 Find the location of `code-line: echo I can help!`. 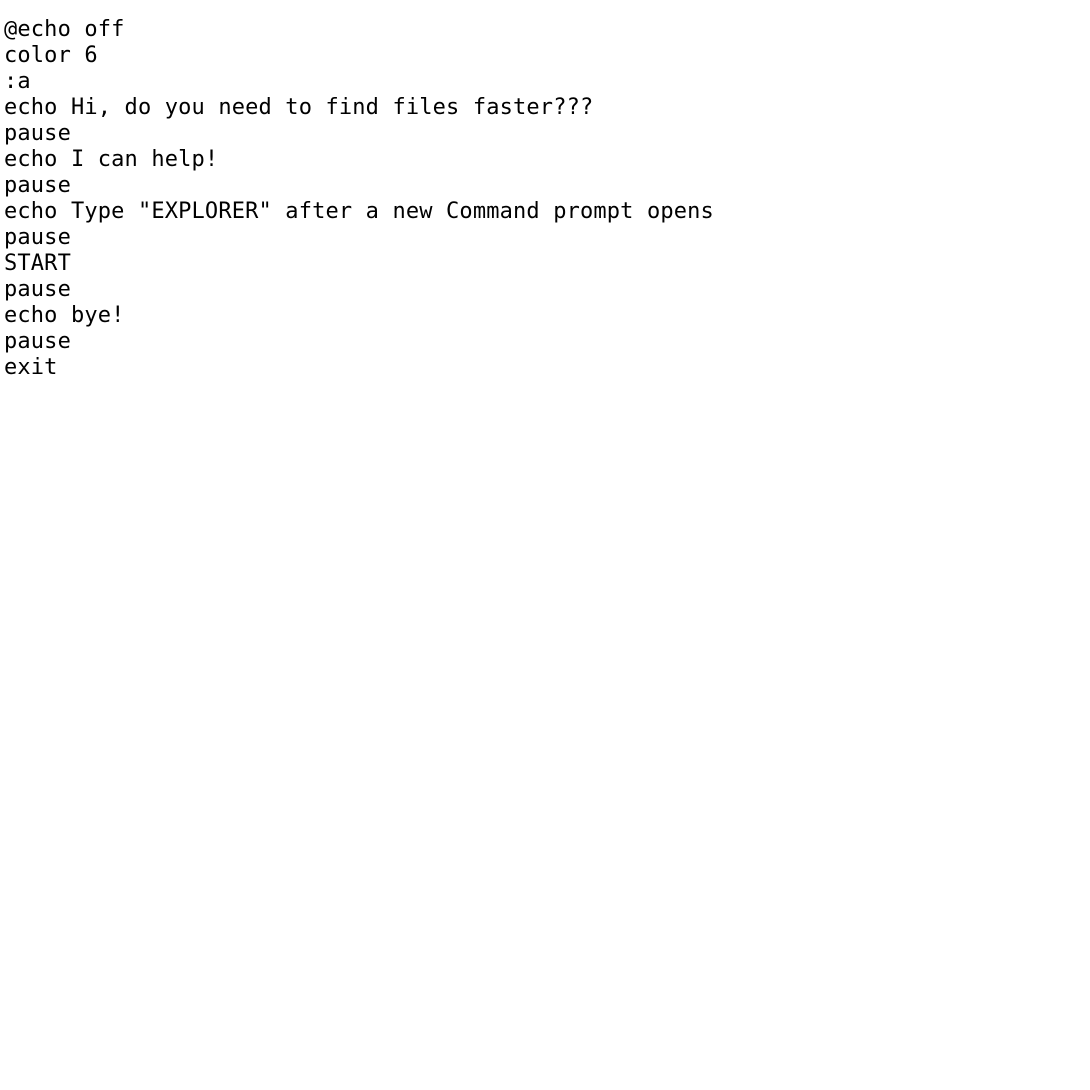

code-line: echo I can help! is located at coordinates (111, 159).